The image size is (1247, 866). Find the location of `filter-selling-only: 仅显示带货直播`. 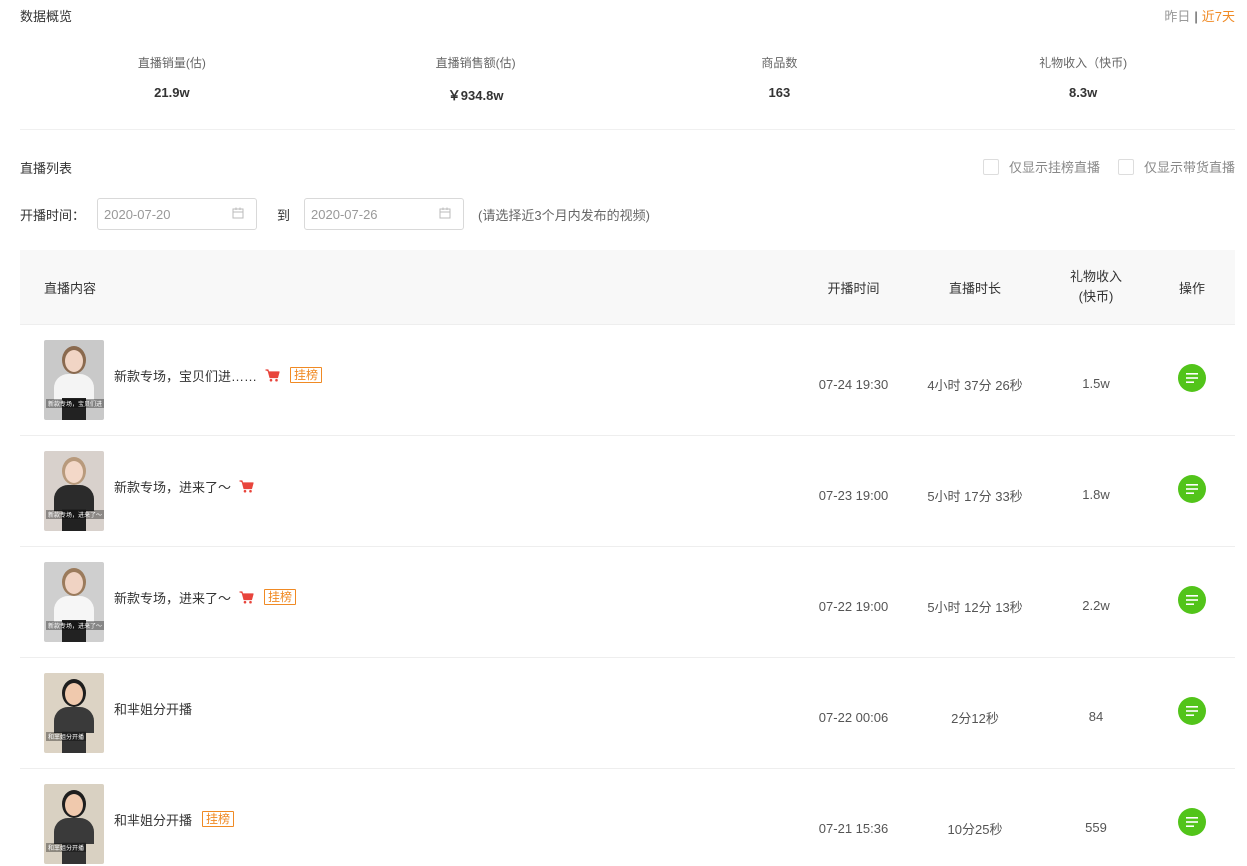

filter-selling-only: 仅显示带货直播 is located at coordinates (1176, 166).